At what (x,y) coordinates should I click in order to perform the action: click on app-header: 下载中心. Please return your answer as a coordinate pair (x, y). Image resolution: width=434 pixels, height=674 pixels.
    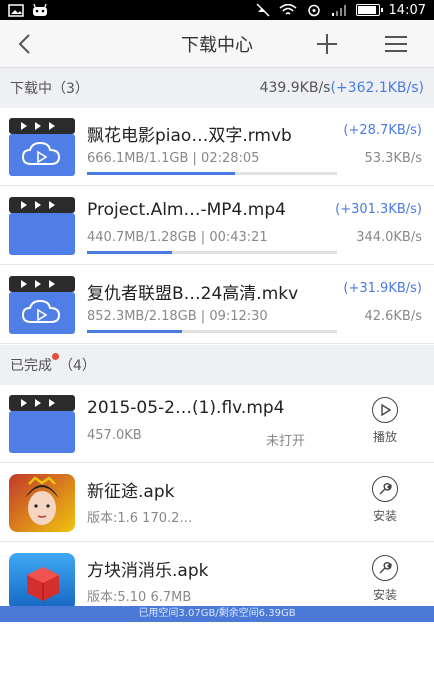
    Looking at the image, I should click on (217, 44).